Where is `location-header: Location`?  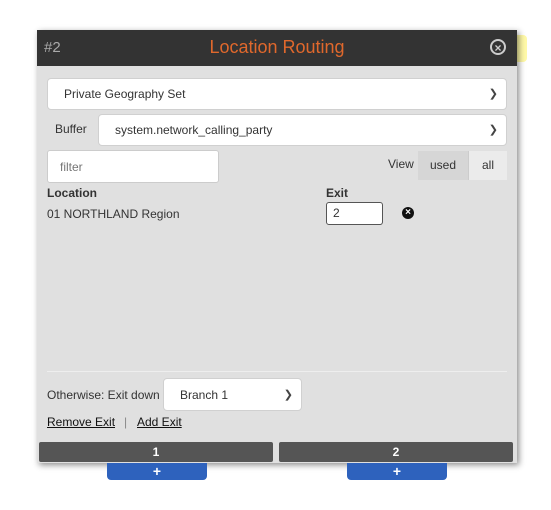 location-header: Location is located at coordinates (72, 193).